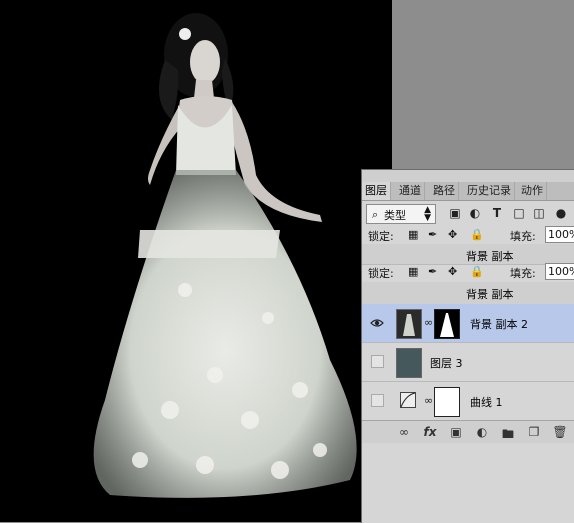 The width and height of the screenshot is (574, 523). I want to click on ghost-layer-name: 背景 副本, so click(490, 256).